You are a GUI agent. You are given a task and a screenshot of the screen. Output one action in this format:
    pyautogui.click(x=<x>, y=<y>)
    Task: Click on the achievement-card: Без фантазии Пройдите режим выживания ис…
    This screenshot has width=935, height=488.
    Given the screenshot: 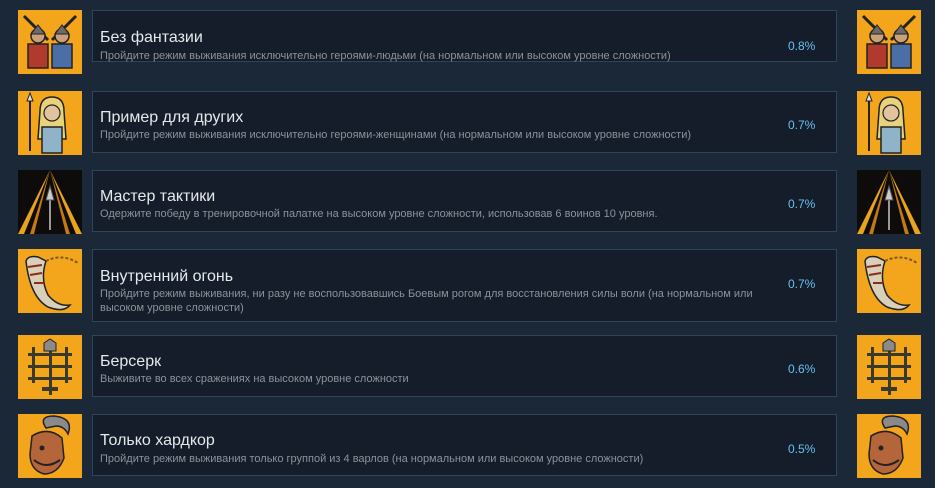 What is the action you would take?
    pyautogui.click(x=464, y=36)
    